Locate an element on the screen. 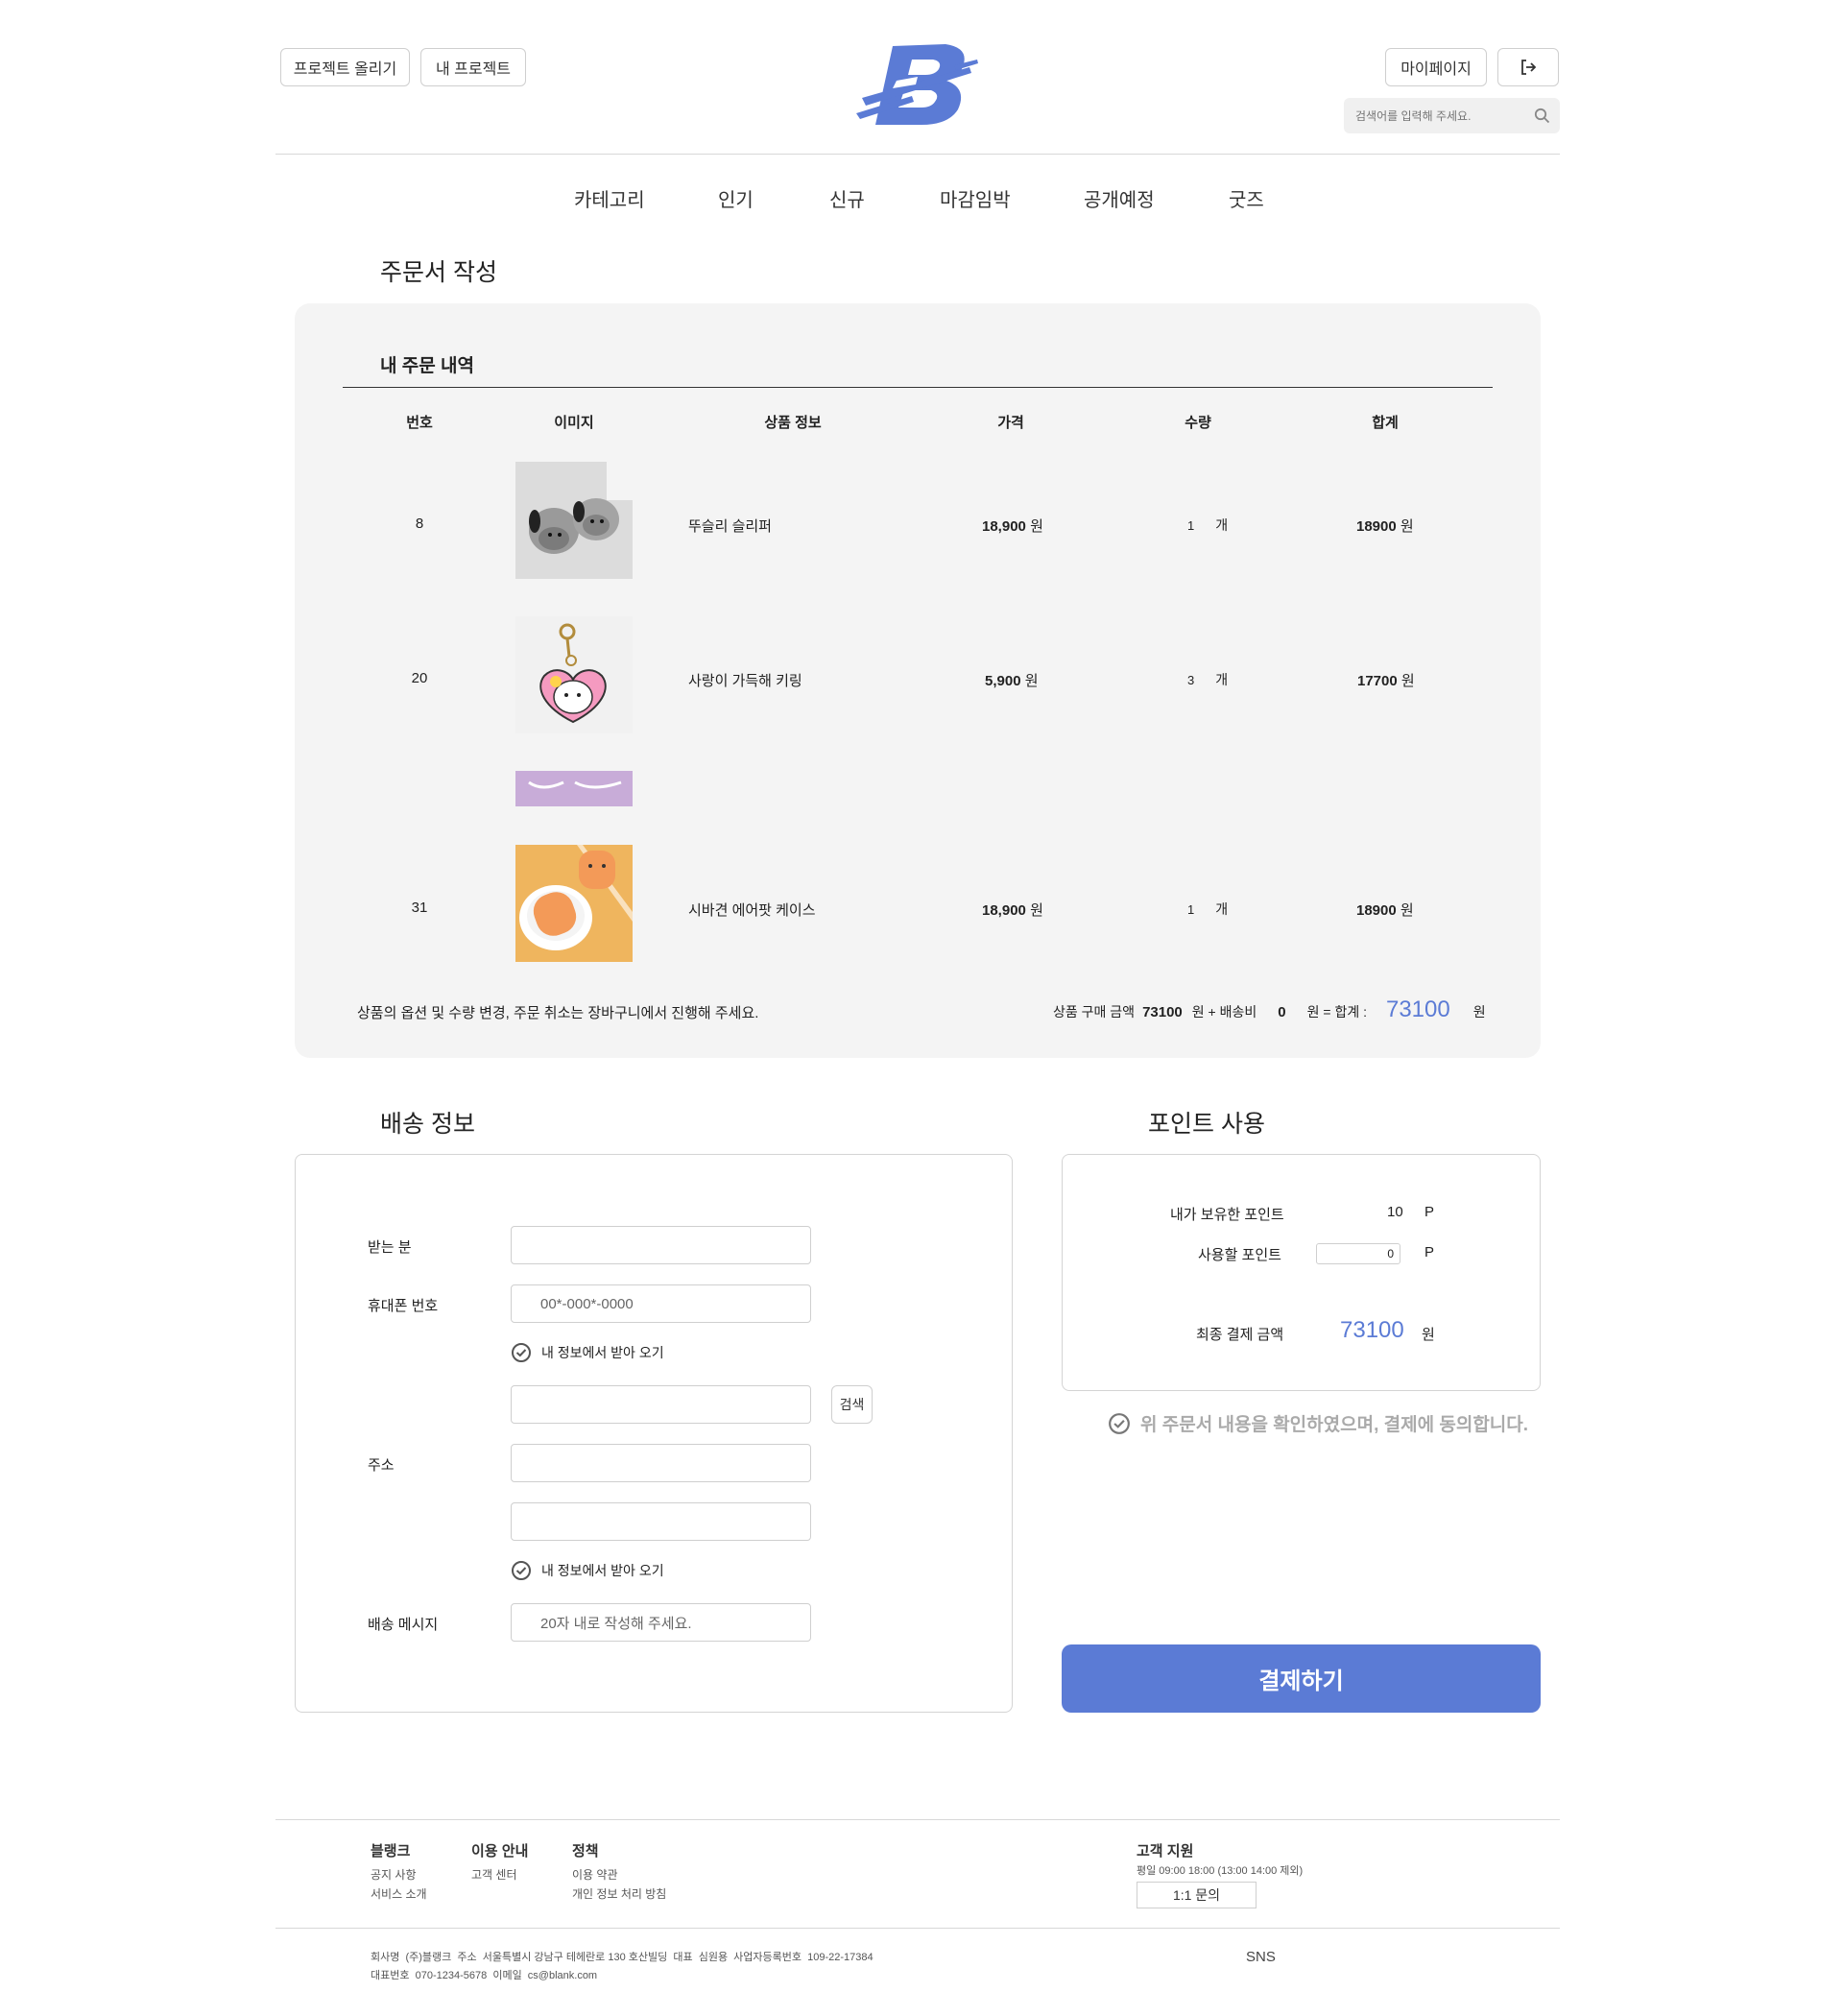 The image size is (1843, 2016). product-image-partial is located at coordinates (574, 788).